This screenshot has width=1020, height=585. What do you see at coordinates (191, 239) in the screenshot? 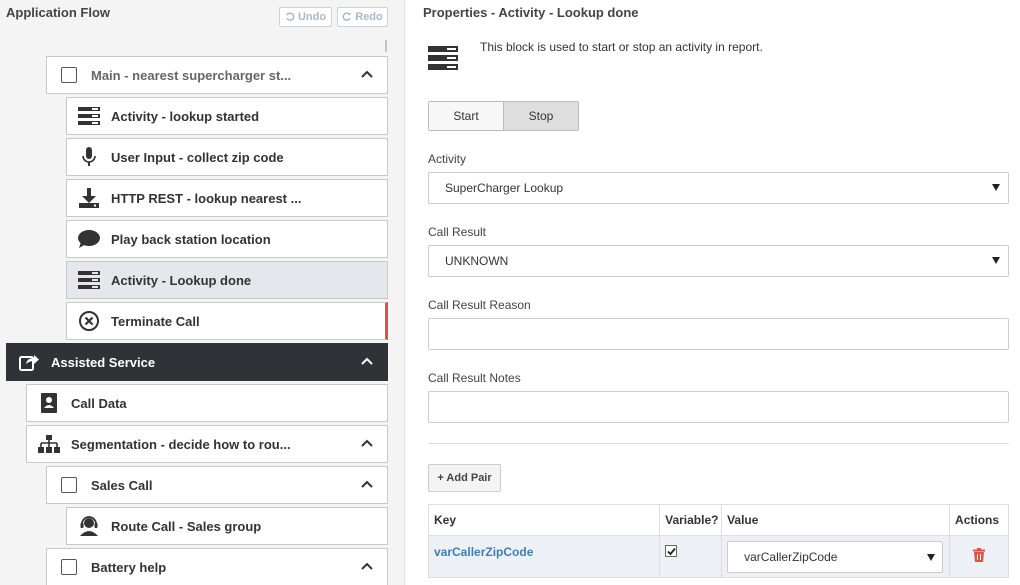
I see `node-label: Play back station location` at bounding box center [191, 239].